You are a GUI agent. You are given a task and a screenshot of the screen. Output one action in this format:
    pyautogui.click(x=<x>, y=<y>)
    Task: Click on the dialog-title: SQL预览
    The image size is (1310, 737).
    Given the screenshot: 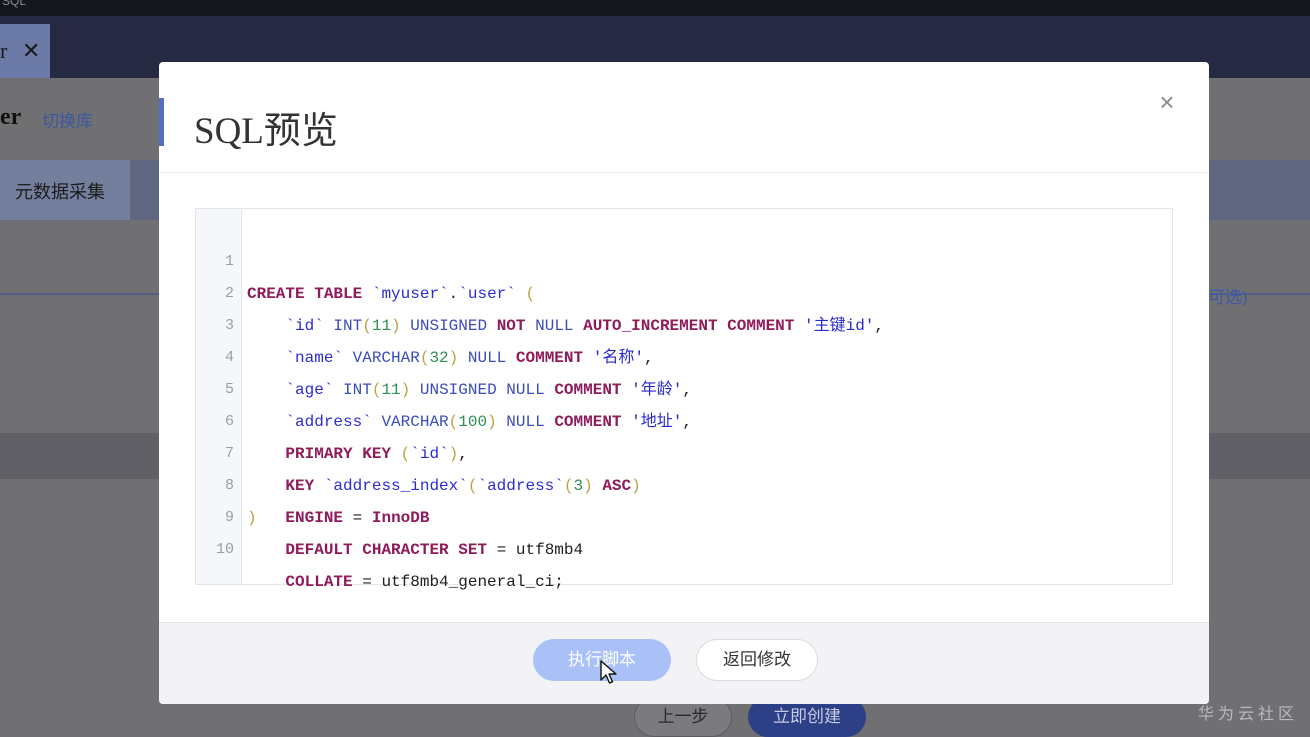 What is the action you would take?
    pyautogui.click(x=266, y=131)
    